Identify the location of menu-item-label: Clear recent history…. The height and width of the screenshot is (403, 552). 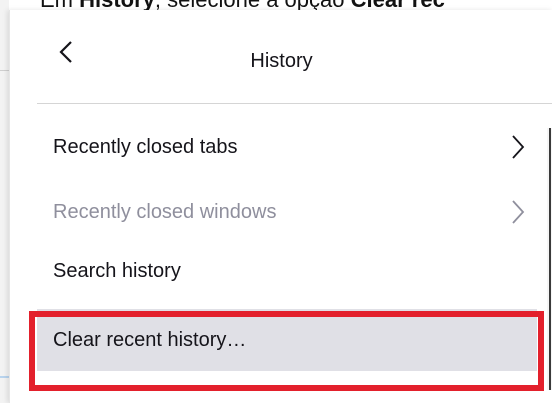
(150, 339).